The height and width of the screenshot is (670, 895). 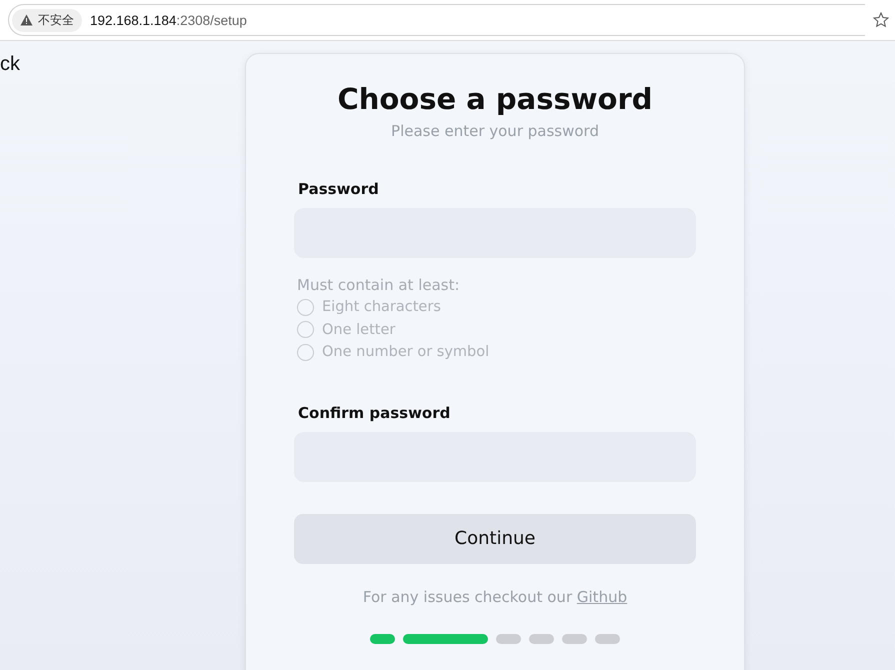 I want to click on warning-icon, so click(x=26, y=20).